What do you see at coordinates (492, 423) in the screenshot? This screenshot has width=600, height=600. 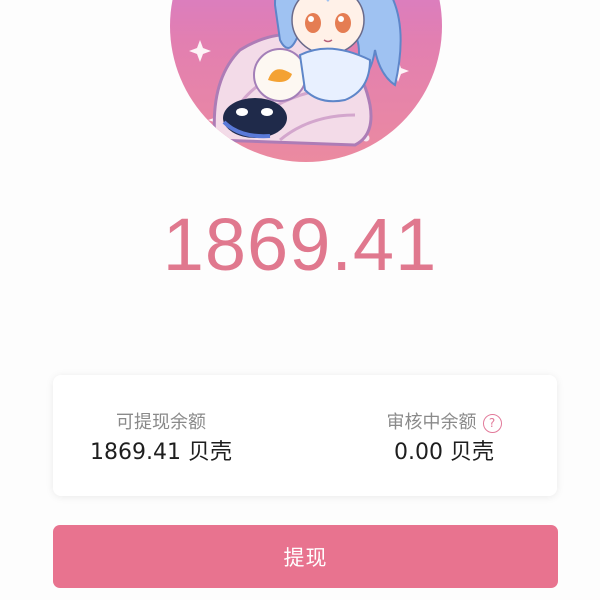 I see `question-circle-icon: ?` at bounding box center [492, 423].